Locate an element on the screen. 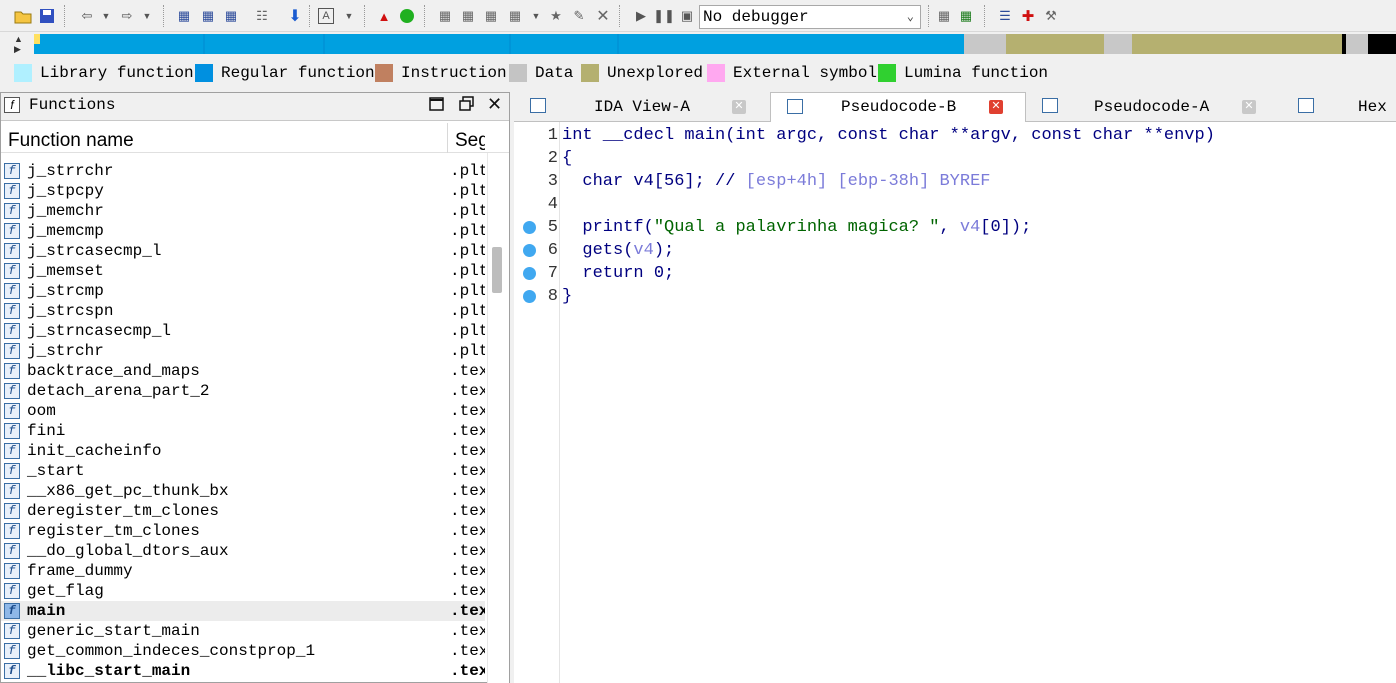 The image size is (1396, 683). function-row: f j_strncasecmp_l .plt is located at coordinates (243, 331).